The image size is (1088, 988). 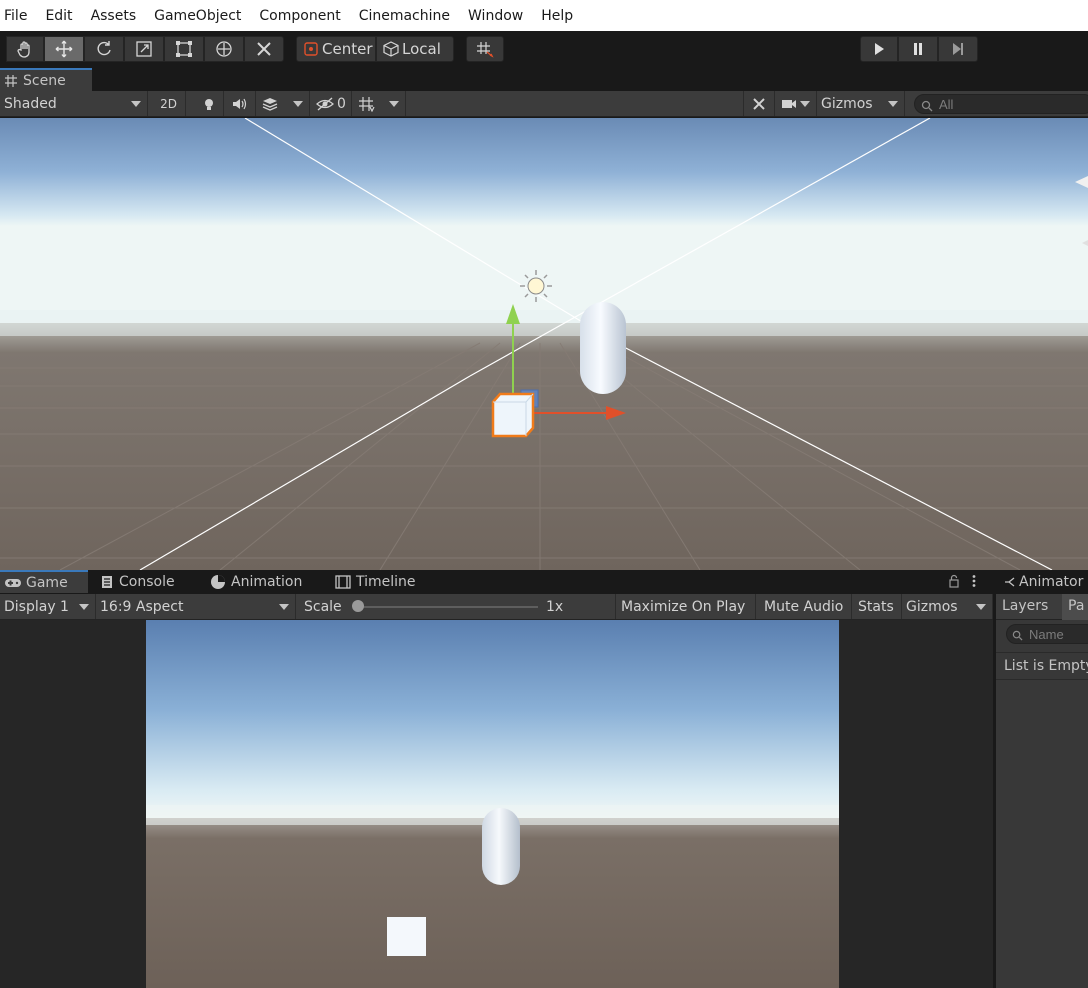 I want to click on menu-component: Component, so click(x=299, y=16).